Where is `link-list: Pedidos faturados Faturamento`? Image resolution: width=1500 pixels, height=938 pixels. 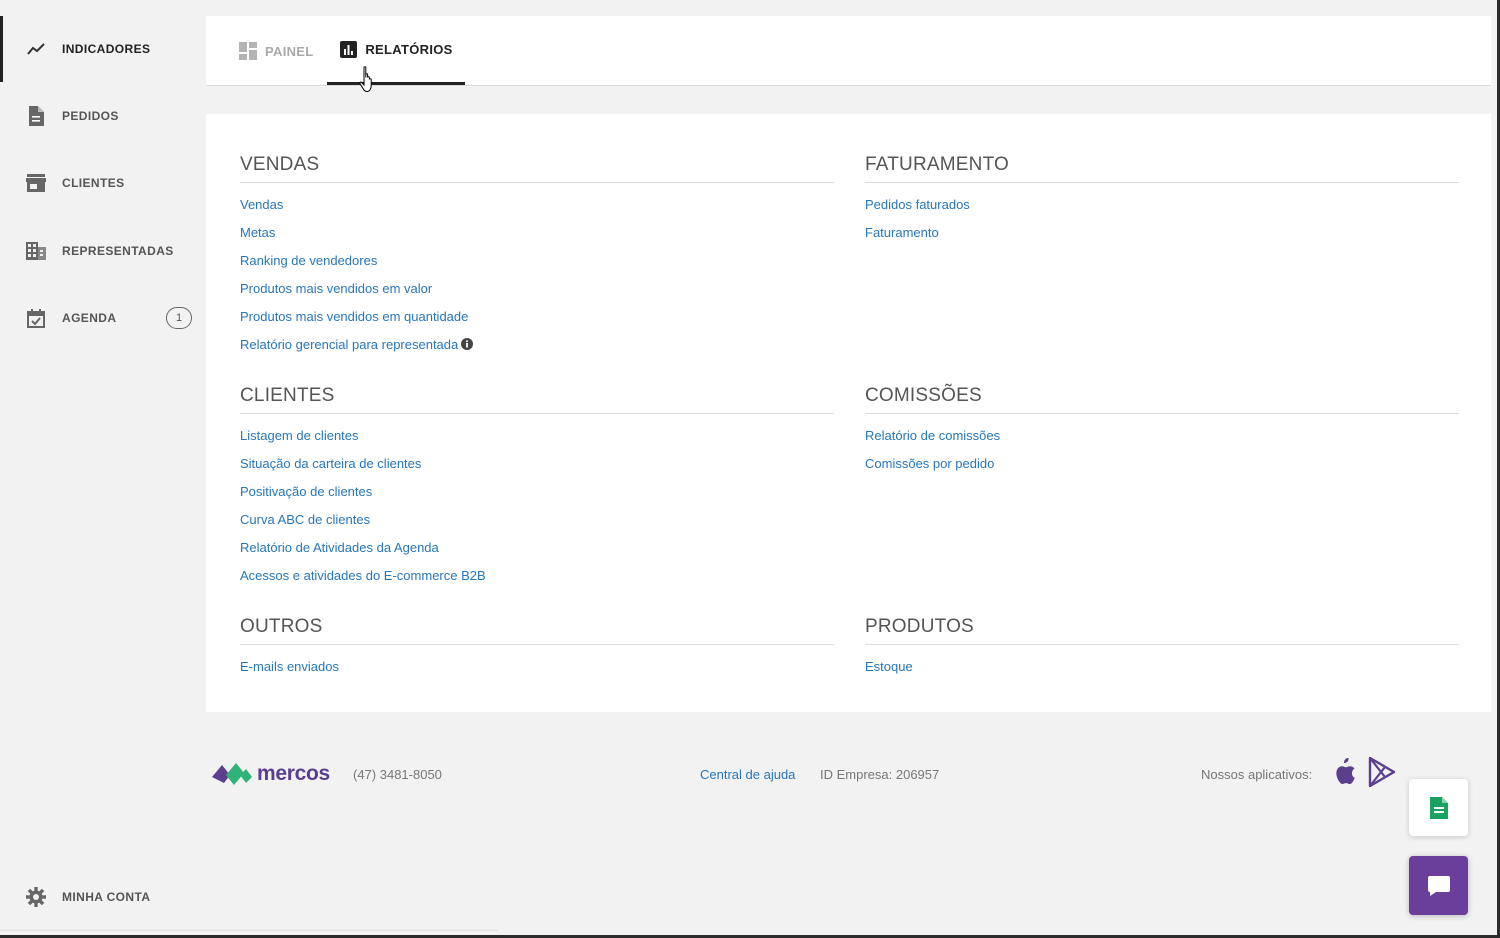 link-list: Pedidos faturados Faturamento is located at coordinates (1162, 225).